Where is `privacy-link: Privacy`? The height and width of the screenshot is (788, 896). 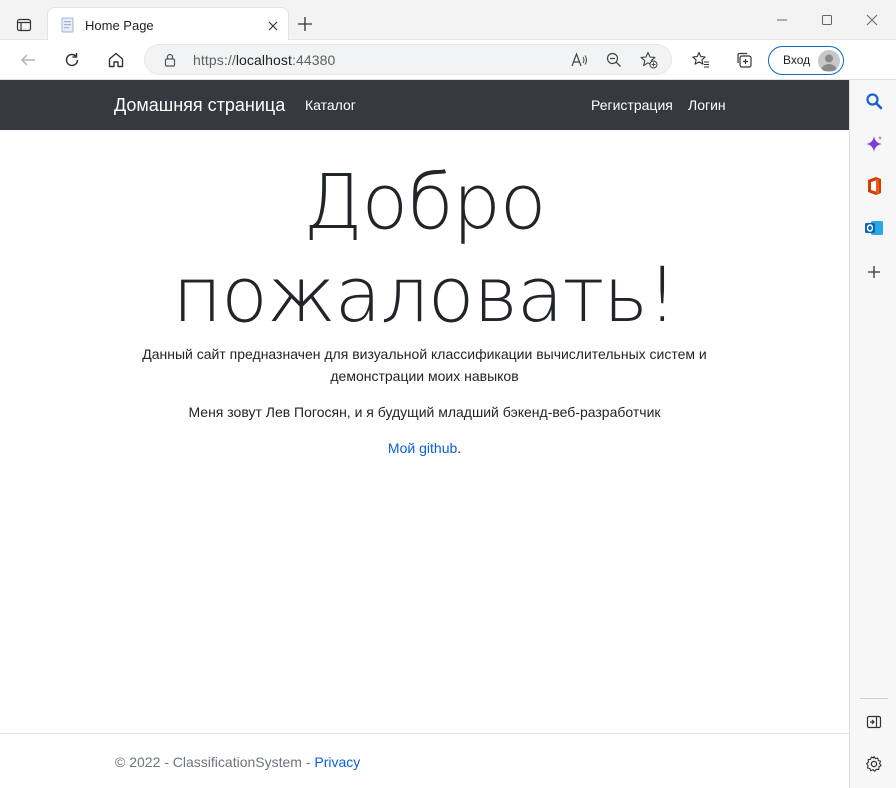
privacy-link: Privacy is located at coordinates (337, 762).